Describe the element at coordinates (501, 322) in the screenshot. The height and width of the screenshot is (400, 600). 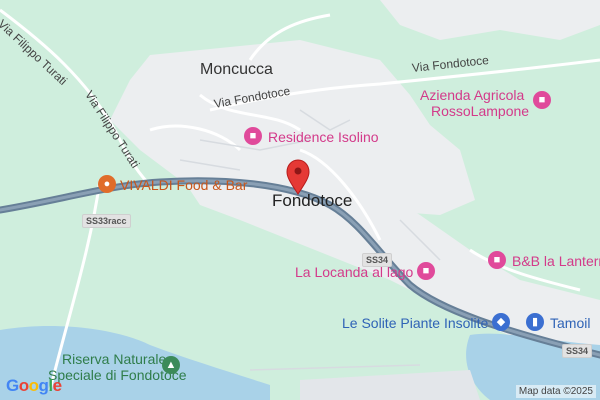
I see `shopping-bag-icon: ◆` at that location.